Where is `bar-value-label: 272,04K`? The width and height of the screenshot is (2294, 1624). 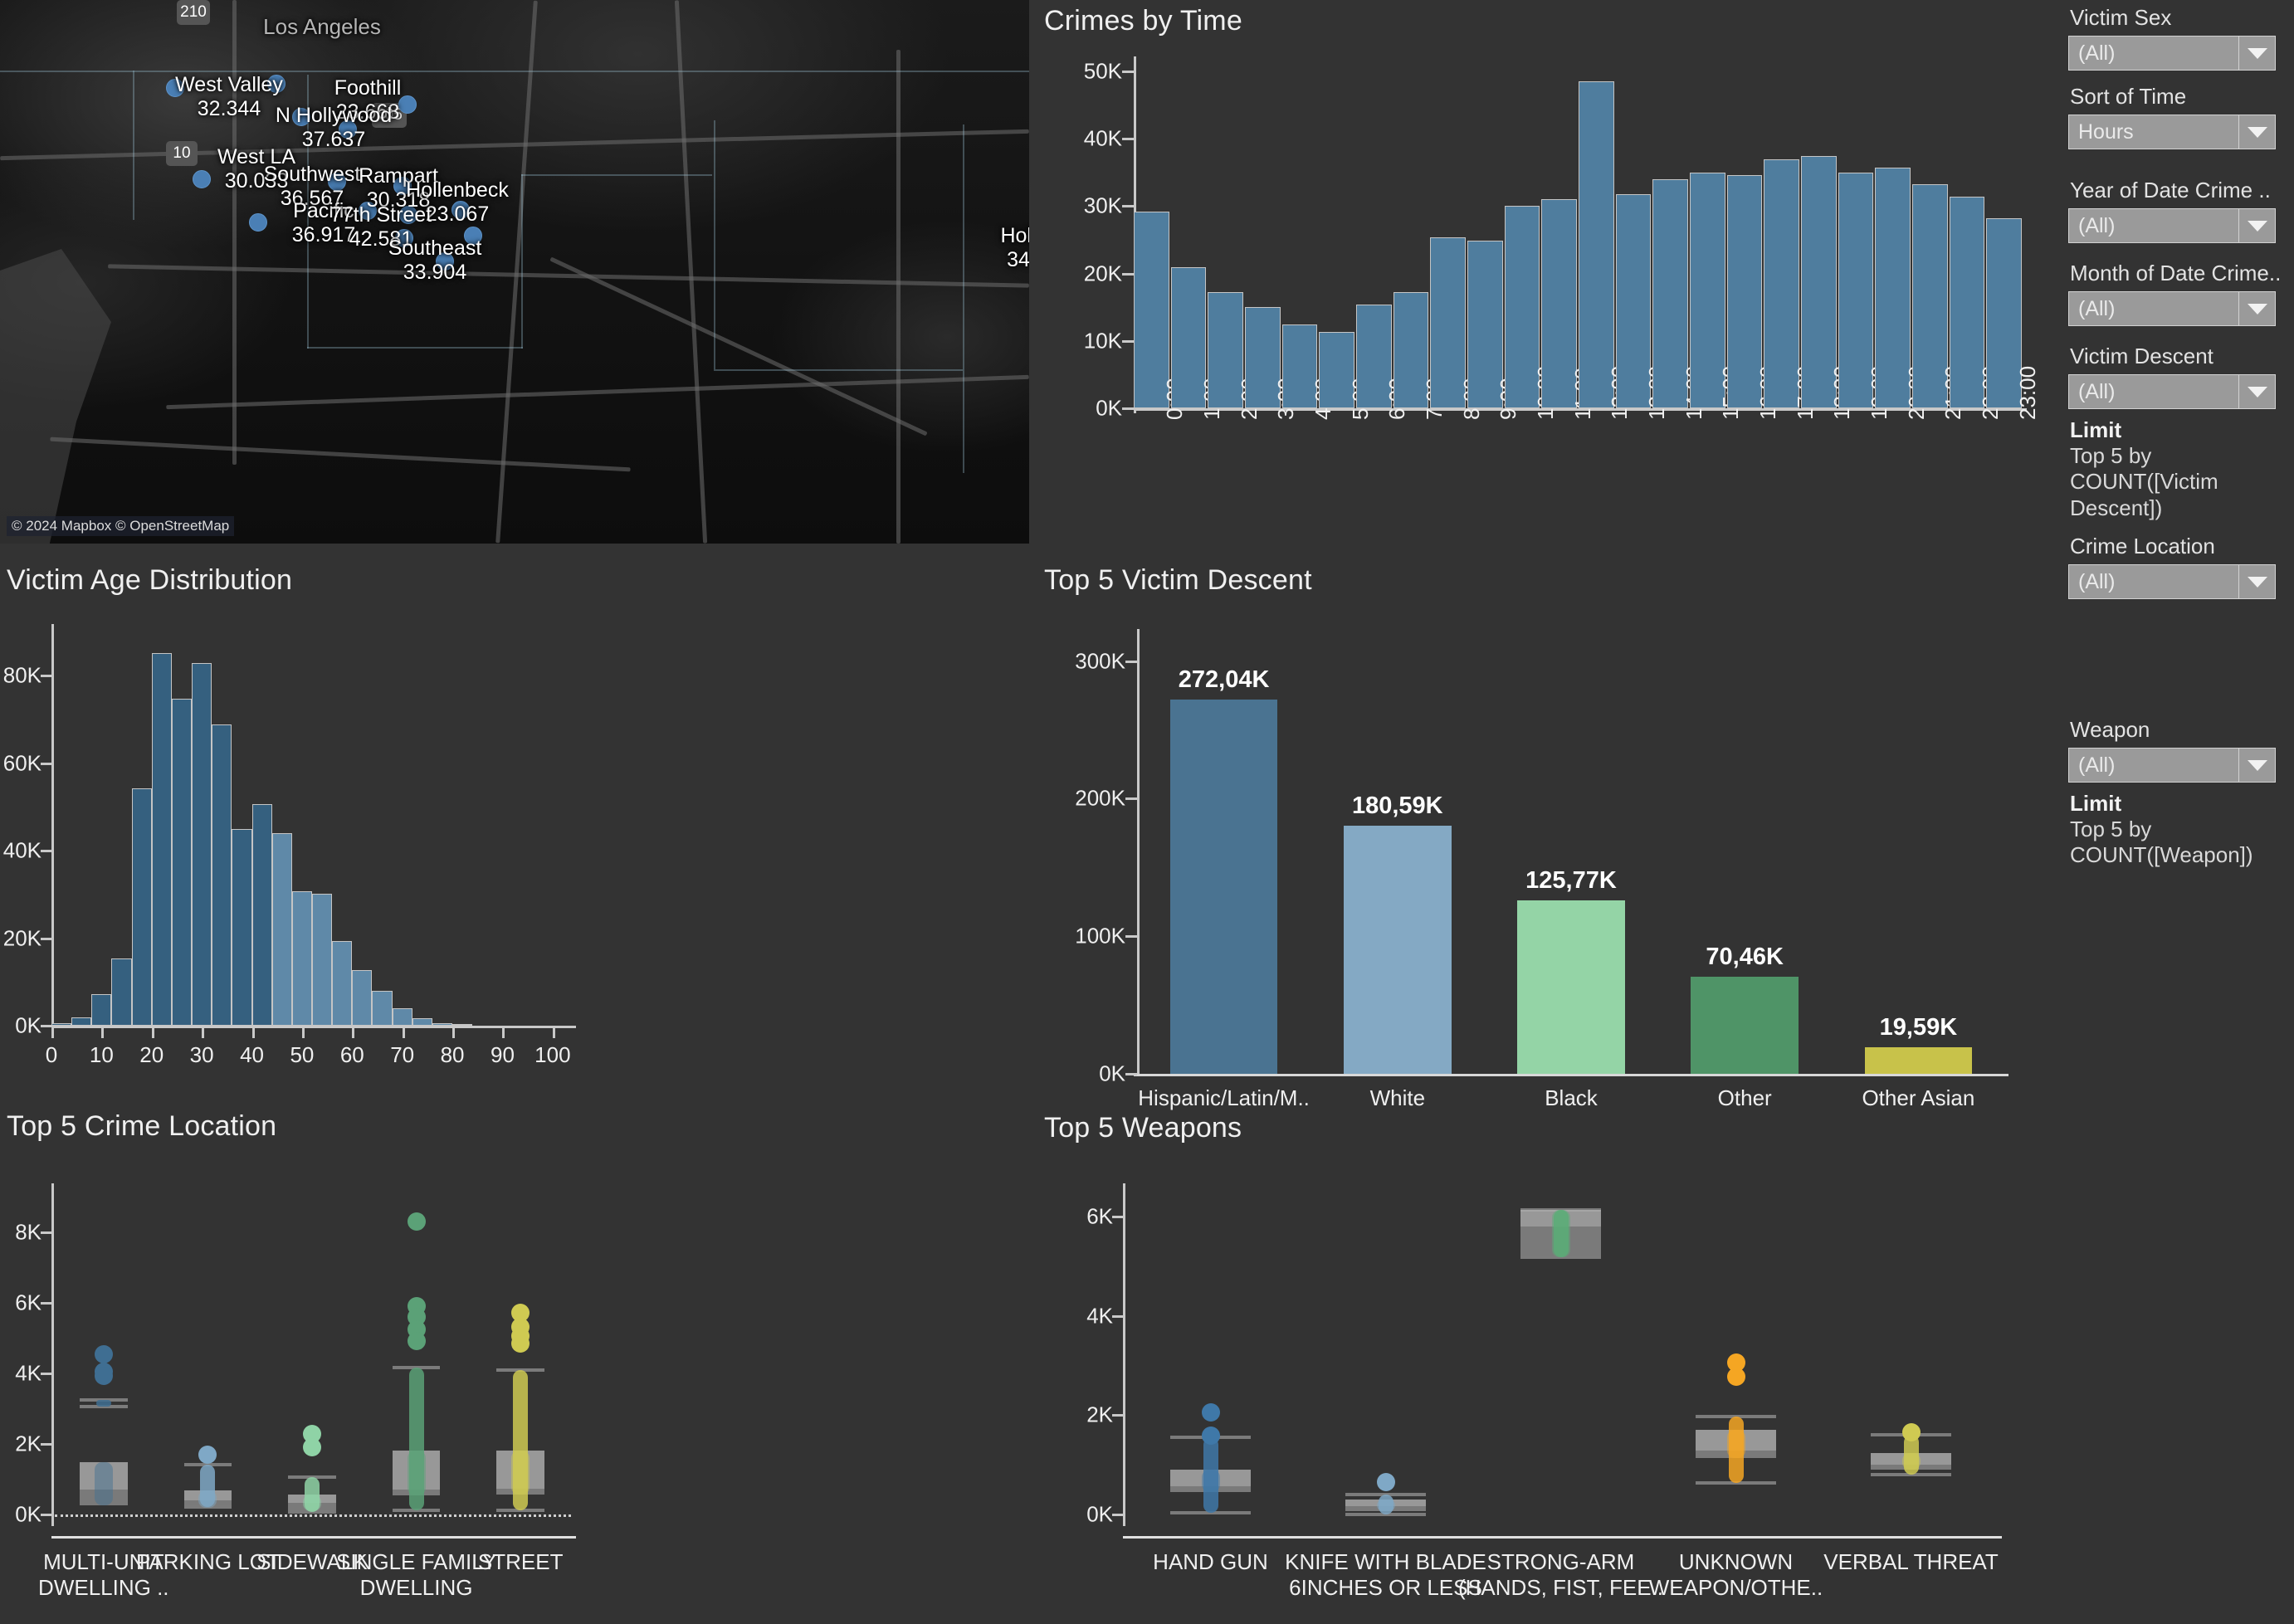 bar-value-label: 272,04K is located at coordinates (1224, 679).